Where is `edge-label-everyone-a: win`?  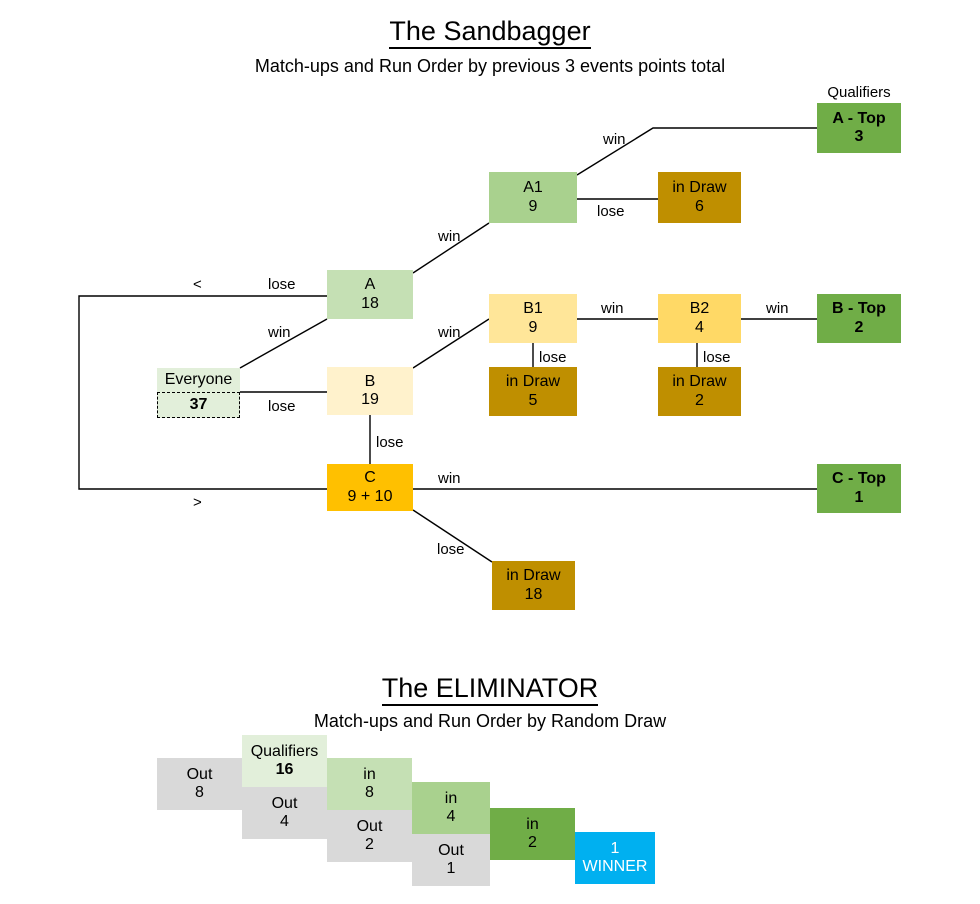
edge-label-everyone-a: win is located at coordinates (279, 332).